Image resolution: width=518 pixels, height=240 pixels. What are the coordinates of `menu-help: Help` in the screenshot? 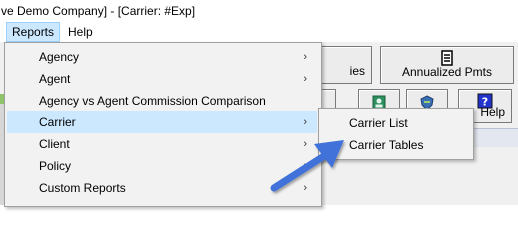 It's located at (80, 32).